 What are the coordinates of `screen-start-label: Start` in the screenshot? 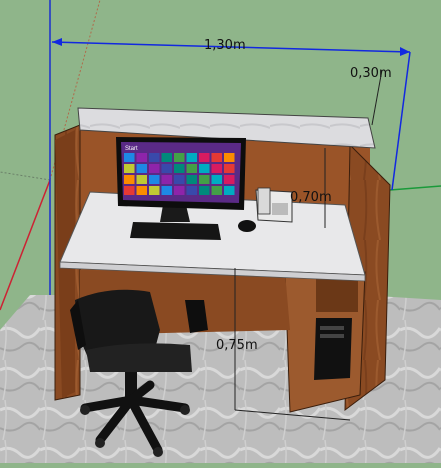 It's located at (131, 149).